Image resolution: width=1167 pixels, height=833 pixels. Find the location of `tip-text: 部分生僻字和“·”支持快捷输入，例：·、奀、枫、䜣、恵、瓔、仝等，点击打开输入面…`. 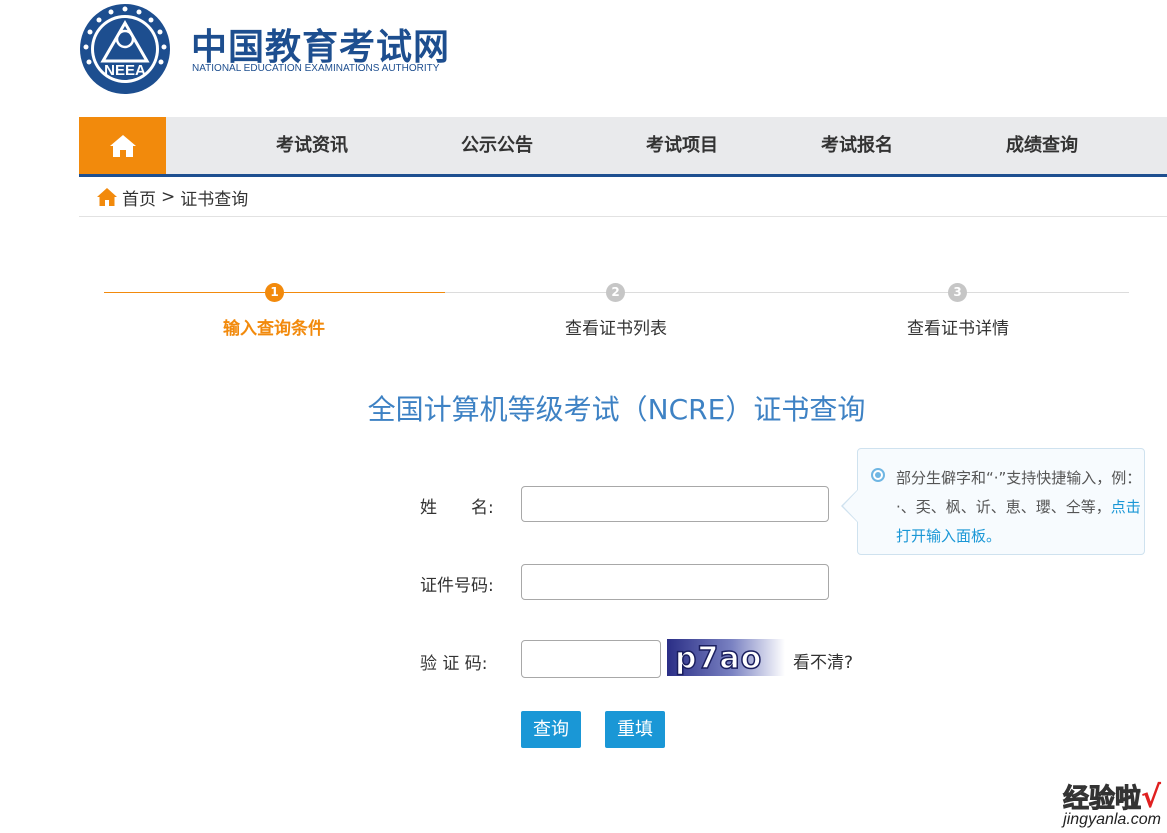

tip-text: 部分生僻字和“·”支持快捷输入，例：·、奀、枫、䜣、恵、瓔、仝等，点击打开输入面… is located at coordinates (1018, 507).